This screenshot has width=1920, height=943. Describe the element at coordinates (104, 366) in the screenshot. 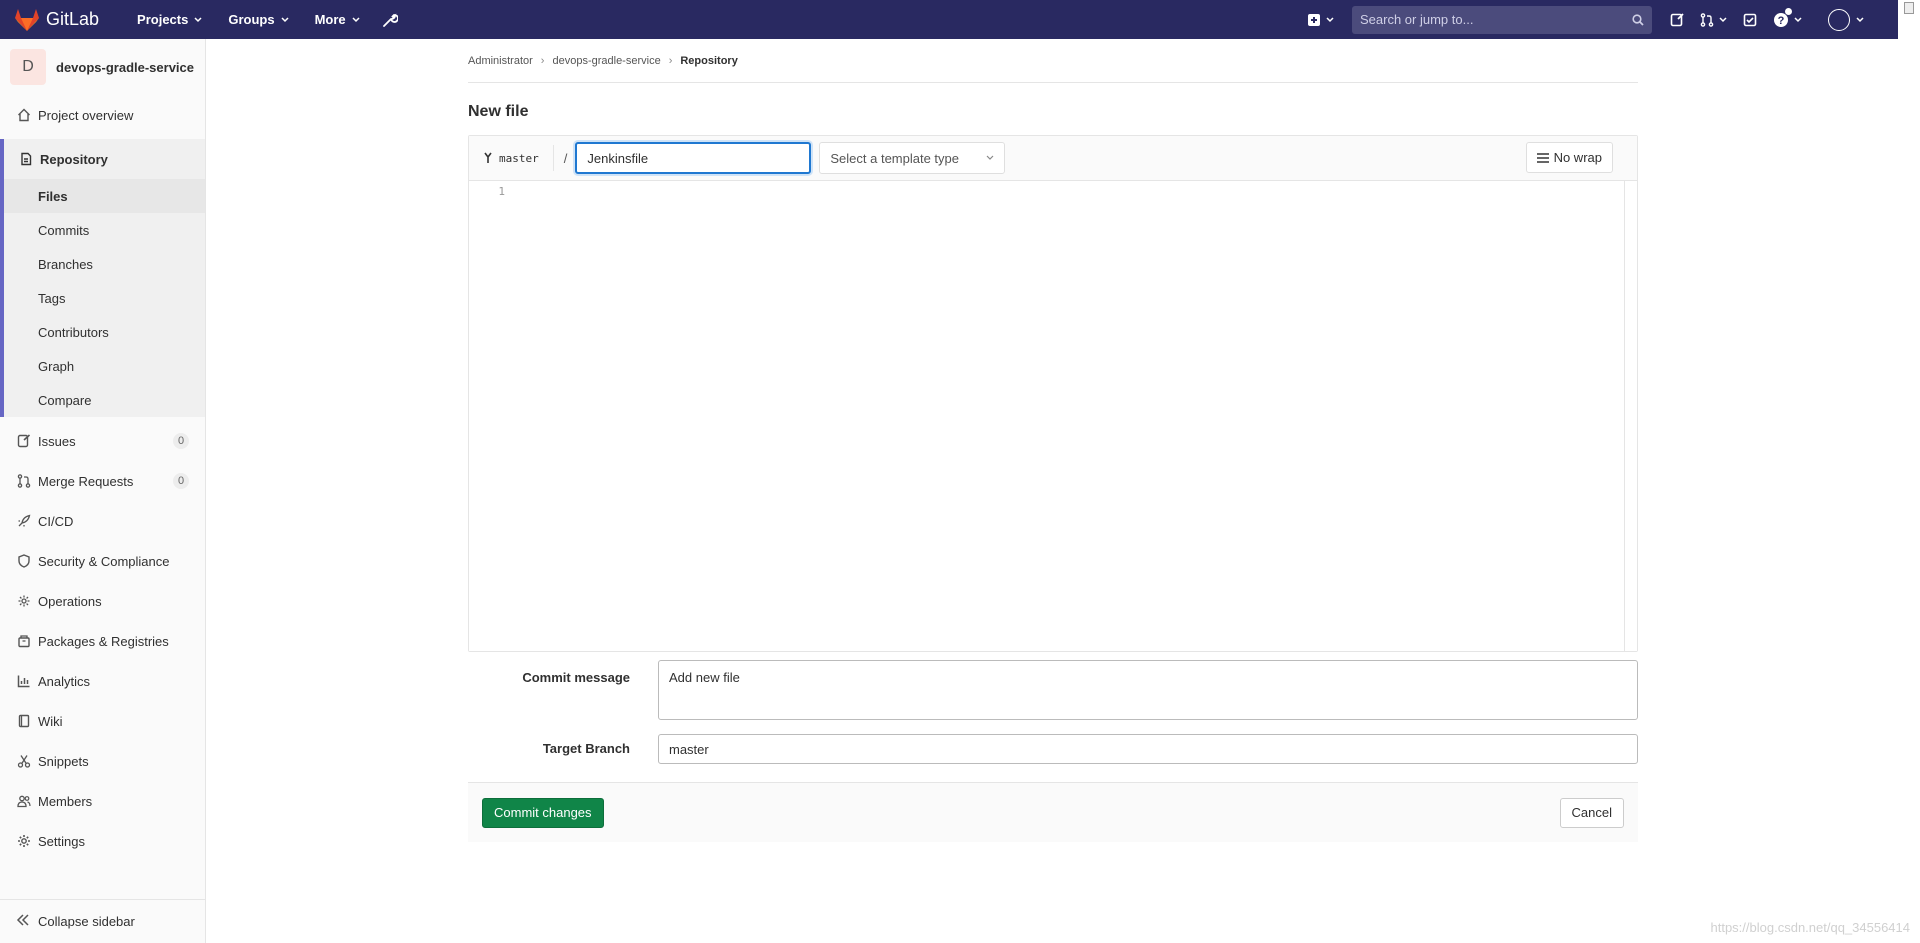

I see `sidebar-subitem-graph: Graph` at that location.